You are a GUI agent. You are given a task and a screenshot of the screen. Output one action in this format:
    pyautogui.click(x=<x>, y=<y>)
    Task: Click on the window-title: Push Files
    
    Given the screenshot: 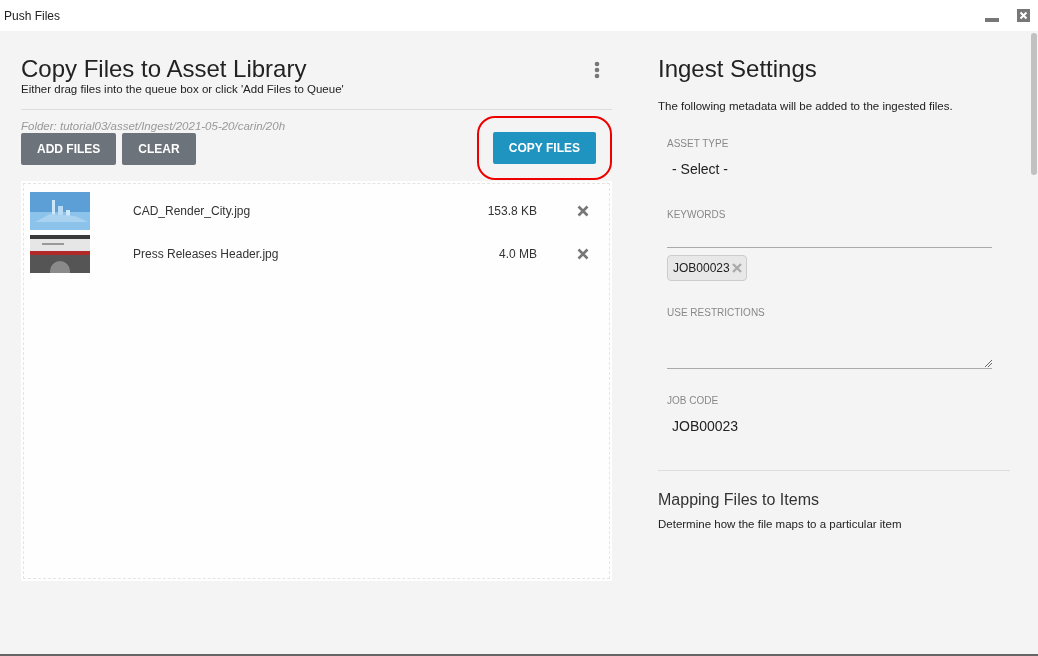 What is the action you would take?
    pyautogui.click(x=32, y=15)
    